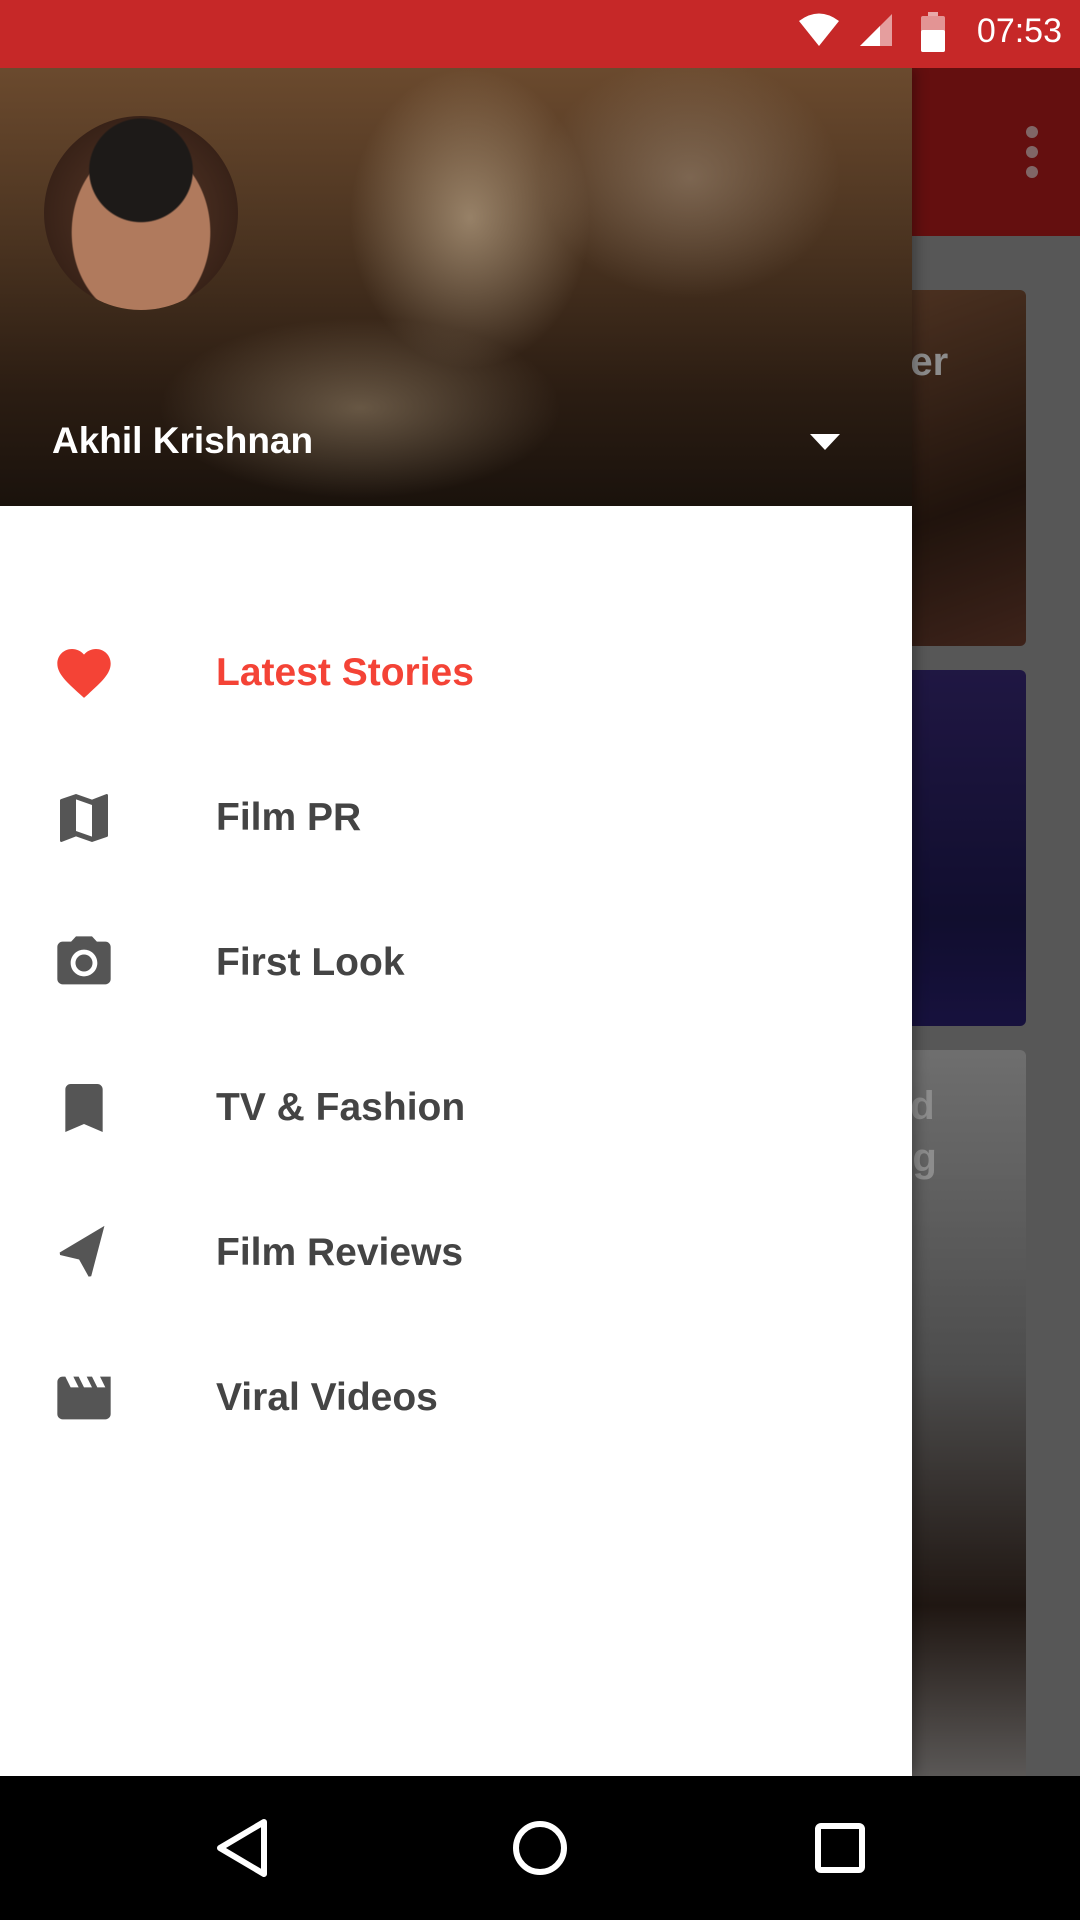 The width and height of the screenshot is (1080, 1920). What do you see at coordinates (242, 1848) in the screenshot?
I see `back-icon` at bounding box center [242, 1848].